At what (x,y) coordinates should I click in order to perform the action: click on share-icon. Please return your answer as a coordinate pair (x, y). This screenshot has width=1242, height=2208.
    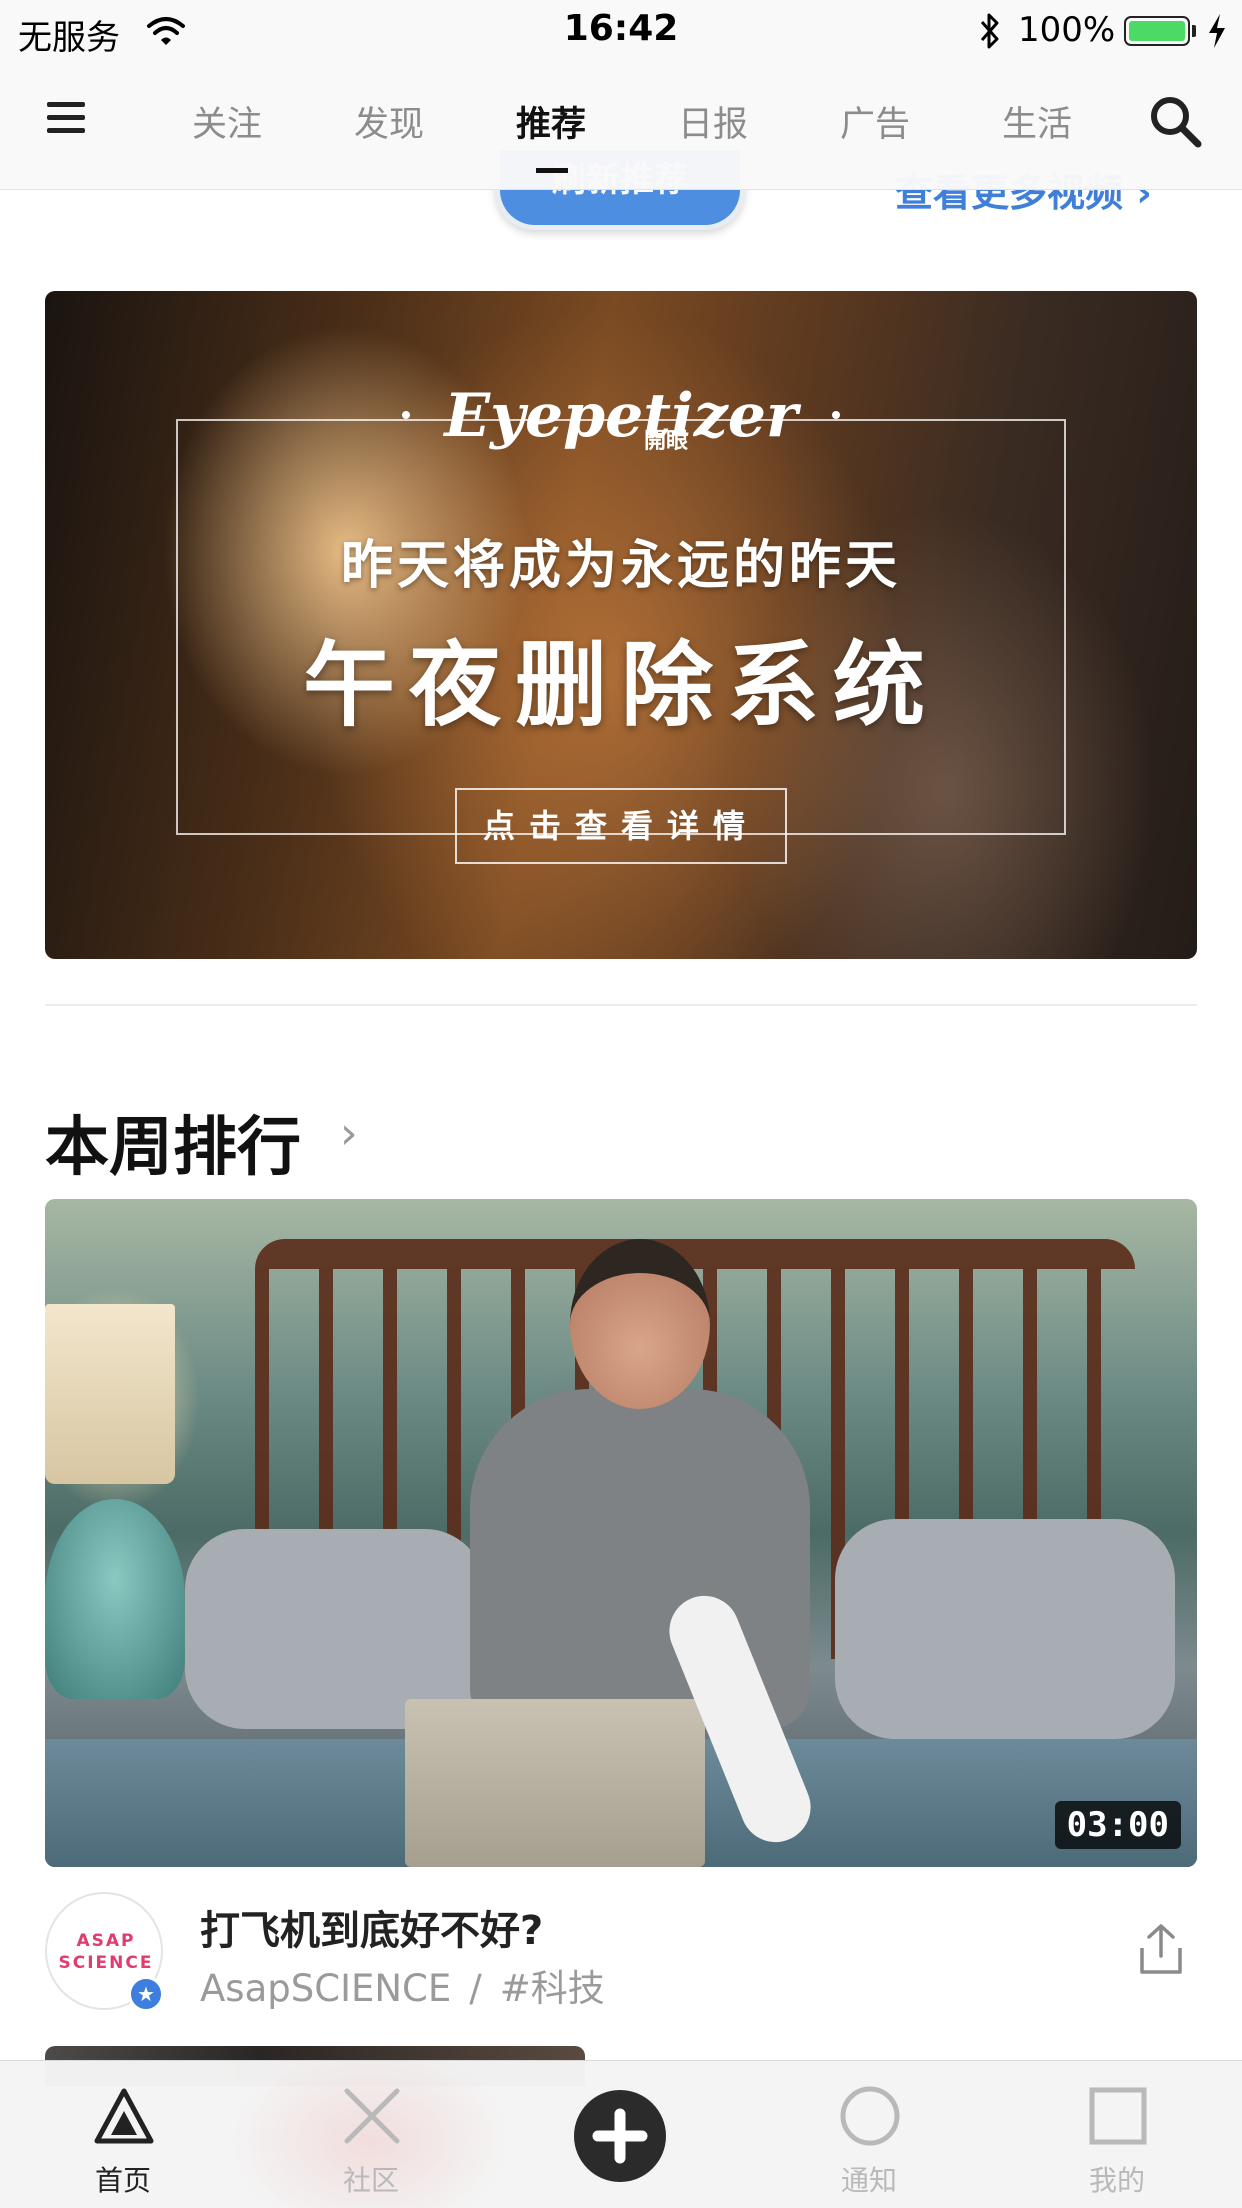
    Looking at the image, I should click on (1161, 1950).